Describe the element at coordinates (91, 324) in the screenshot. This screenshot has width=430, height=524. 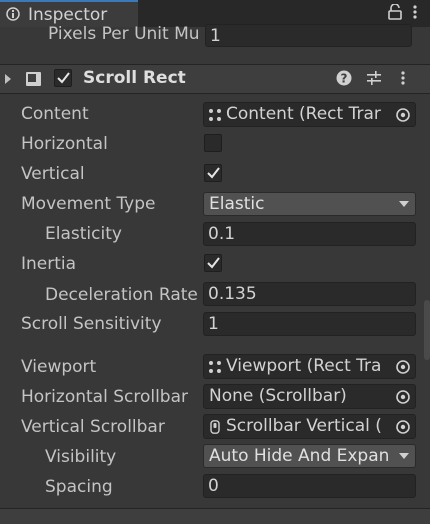
I see `scroll-sensitivity-label: Scroll Sensitivity` at that location.